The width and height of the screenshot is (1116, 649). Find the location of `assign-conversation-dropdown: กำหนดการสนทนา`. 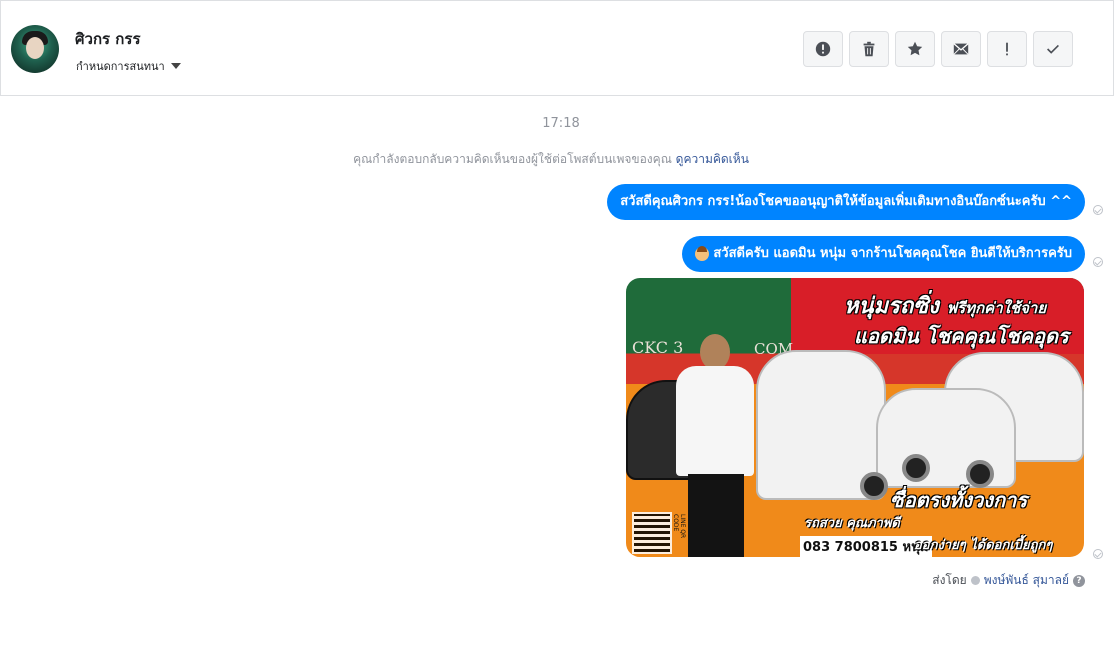

assign-conversation-dropdown: กำหนดการสนทนา is located at coordinates (128, 66).